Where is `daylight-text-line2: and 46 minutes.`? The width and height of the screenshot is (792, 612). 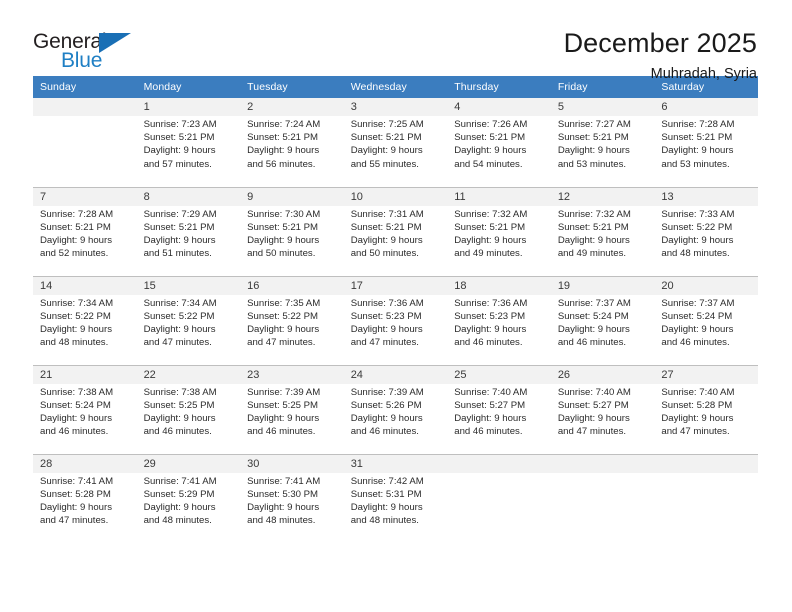
daylight-text-line2: and 46 minutes. is located at coordinates (695, 343).